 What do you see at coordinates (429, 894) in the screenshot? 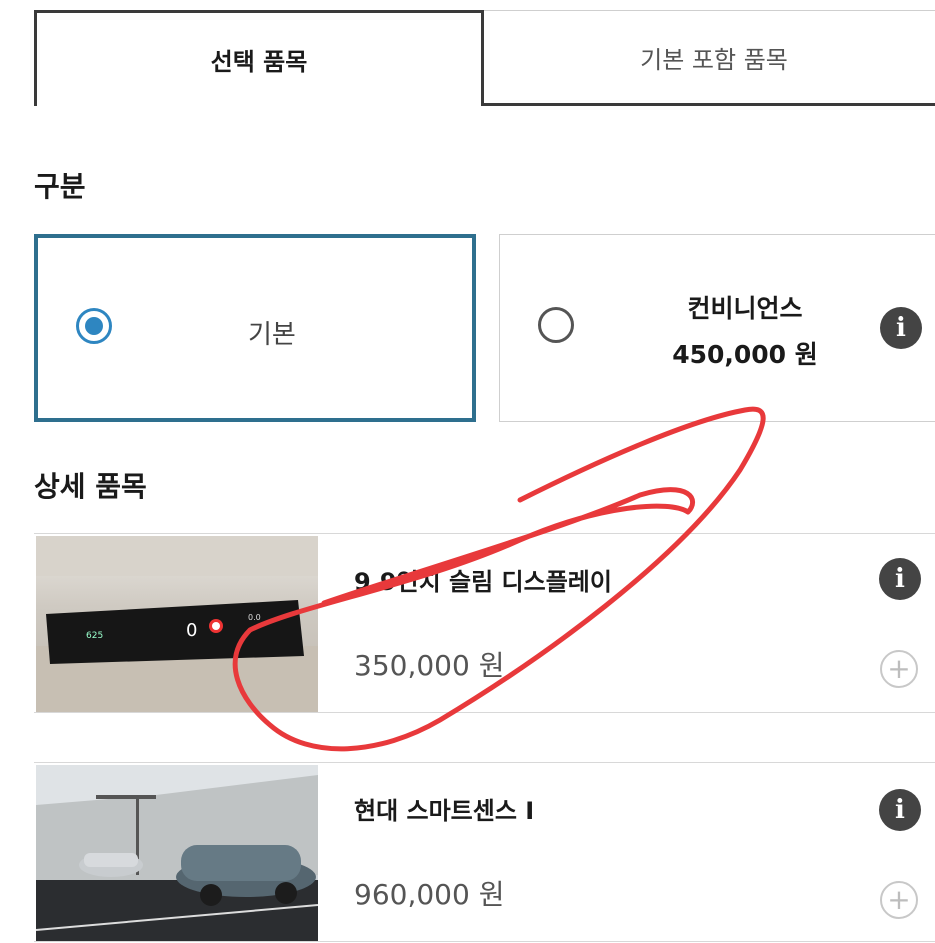
I see `item-price: 960,000 원` at bounding box center [429, 894].